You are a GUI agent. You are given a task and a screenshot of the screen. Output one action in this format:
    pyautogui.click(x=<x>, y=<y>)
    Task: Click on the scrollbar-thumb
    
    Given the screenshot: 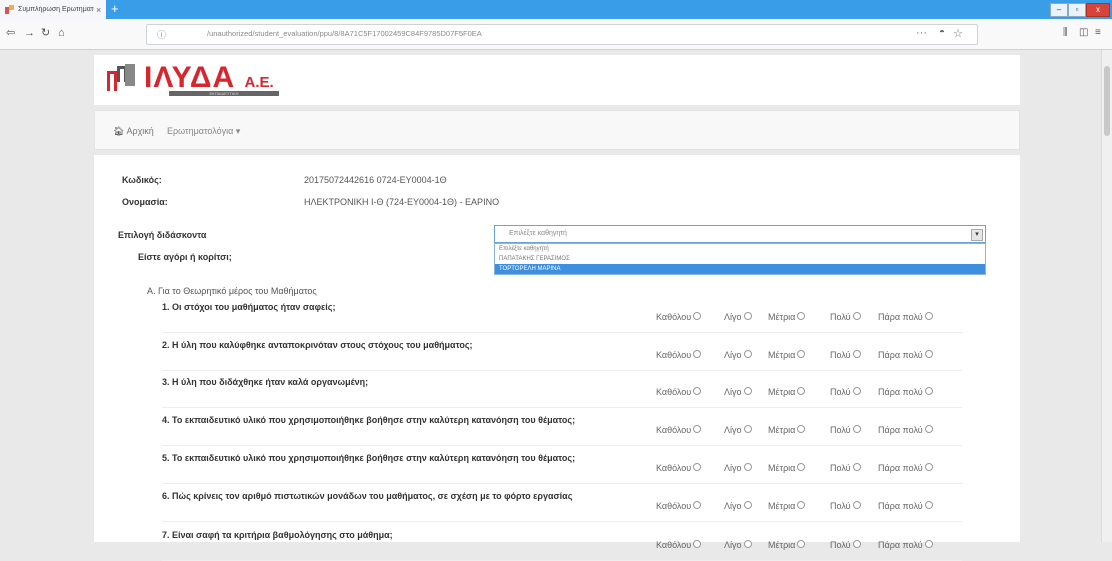 What is the action you would take?
    pyautogui.click(x=1107, y=101)
    